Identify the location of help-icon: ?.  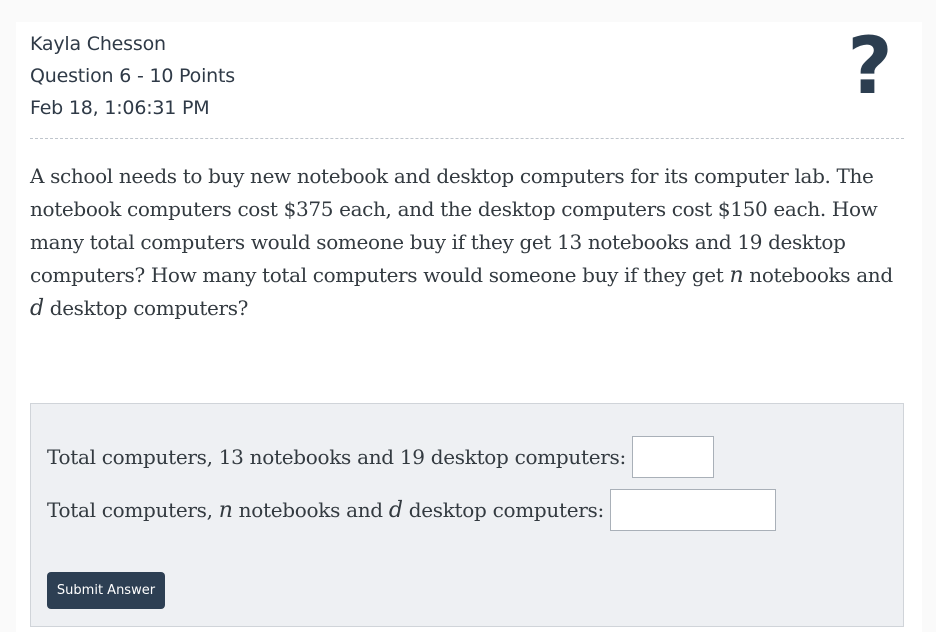
(870, 67).